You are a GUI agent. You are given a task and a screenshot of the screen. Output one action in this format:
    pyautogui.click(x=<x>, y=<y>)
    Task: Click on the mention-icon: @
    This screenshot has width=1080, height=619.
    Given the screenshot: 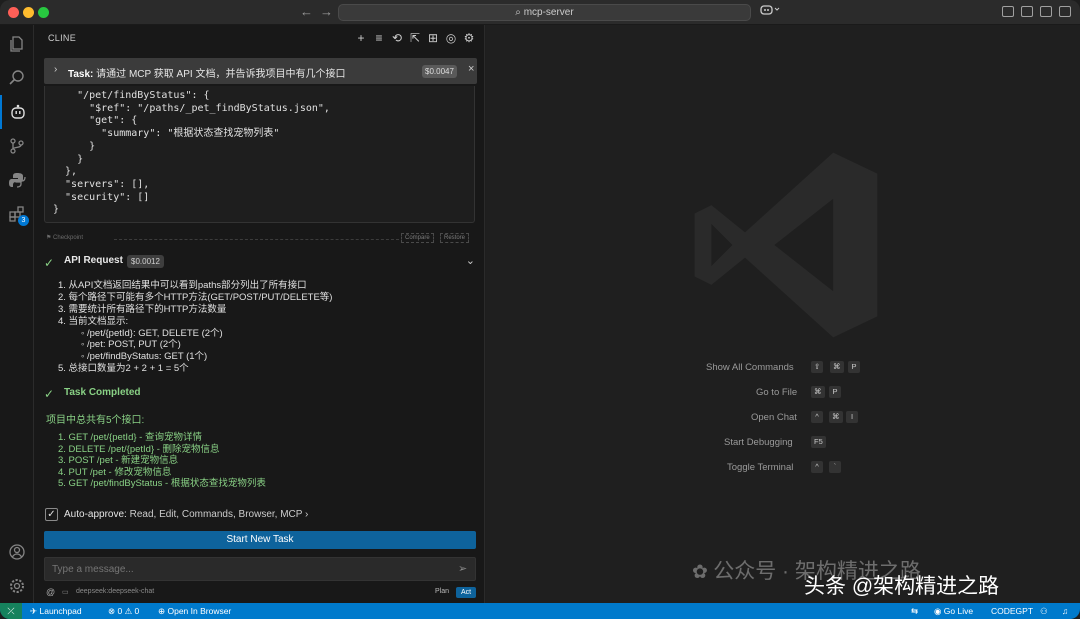 What is the action you would take?
    pyautogui.click(x=50, y=592)
    